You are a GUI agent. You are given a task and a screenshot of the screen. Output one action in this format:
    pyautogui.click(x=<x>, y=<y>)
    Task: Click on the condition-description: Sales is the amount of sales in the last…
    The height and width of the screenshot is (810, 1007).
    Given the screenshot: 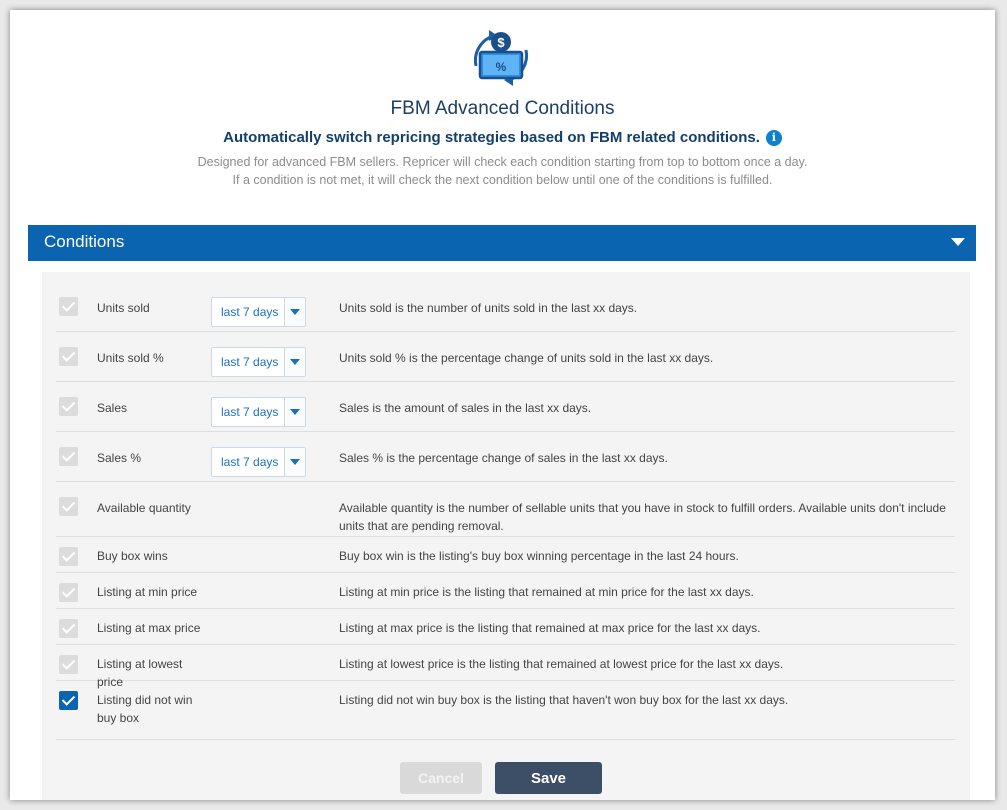 What is the action you would take?
    pyautogui.click(x=465, y=408)
    